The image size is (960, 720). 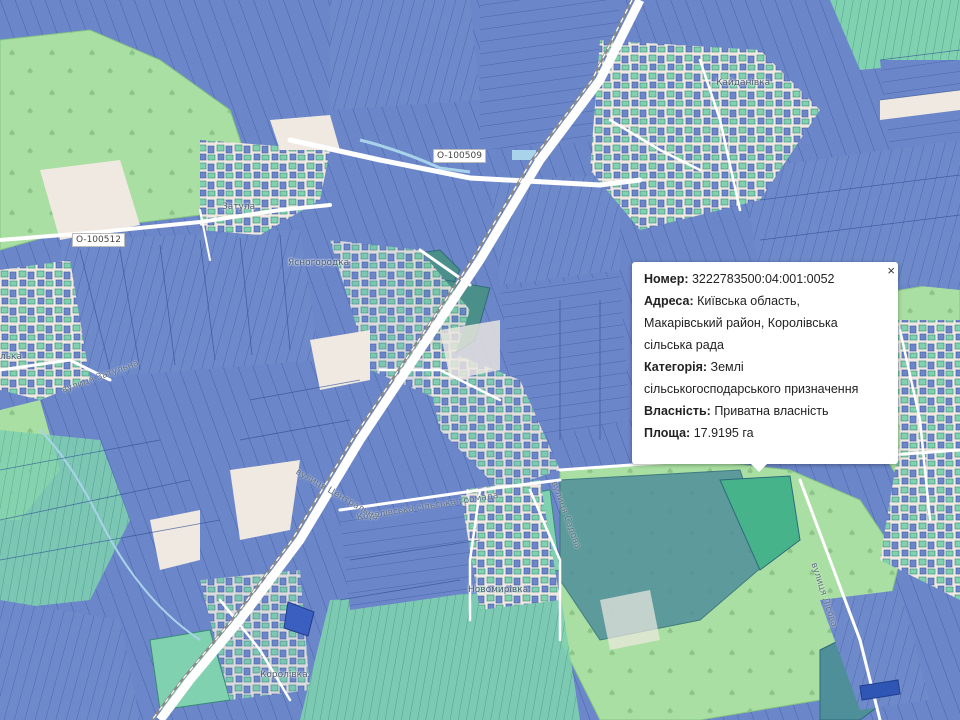 What do you see at coordinates (498, 590) in the screenshot?
I see `place-label-novomyrivka: Новомирівка` at bounding box center [498, 590].